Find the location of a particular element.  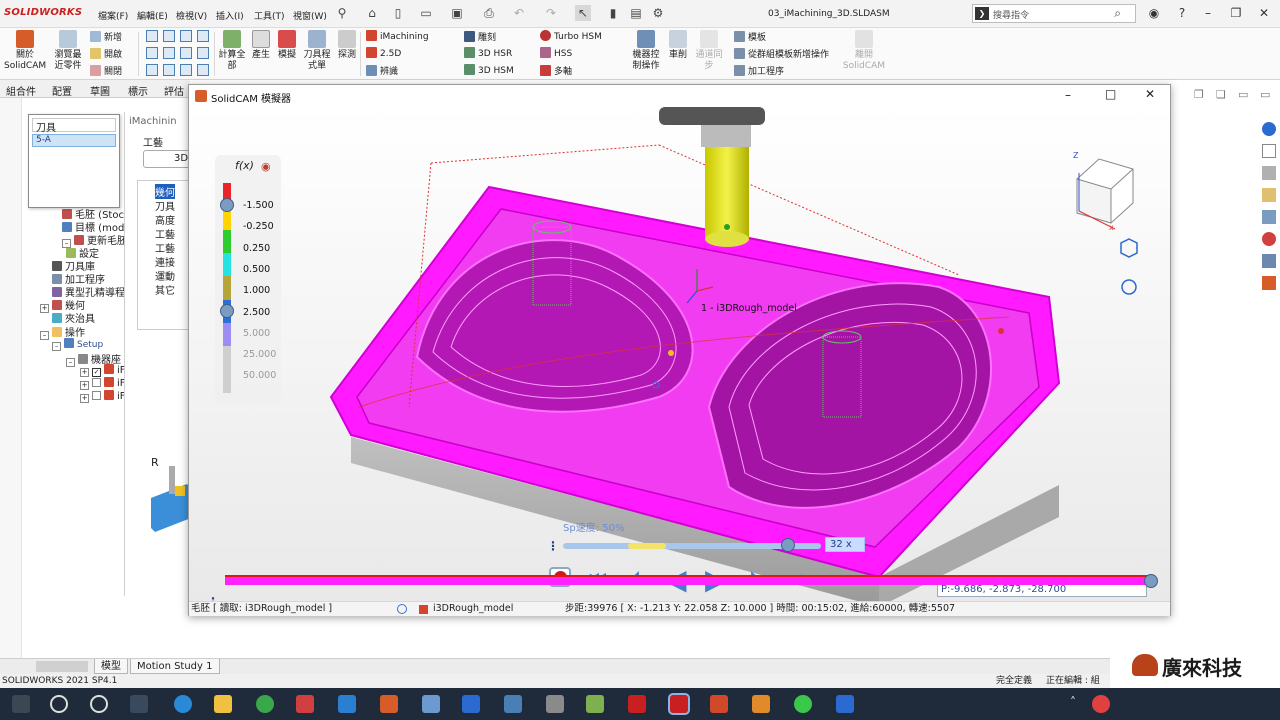

legend-upper-handle is located at coordinates (227, 205).